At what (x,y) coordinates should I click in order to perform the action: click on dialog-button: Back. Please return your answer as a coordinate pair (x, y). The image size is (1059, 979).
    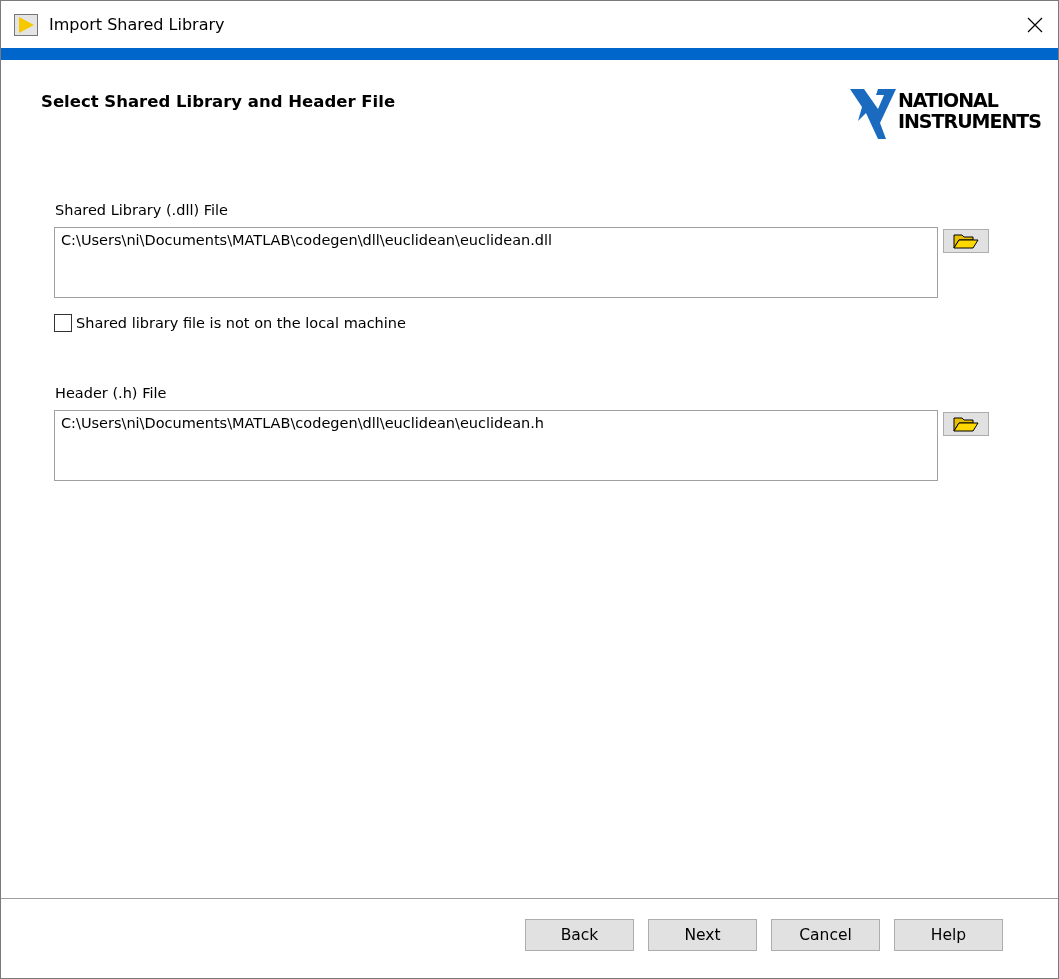
    Looking at the image, I should click on (579, 935).